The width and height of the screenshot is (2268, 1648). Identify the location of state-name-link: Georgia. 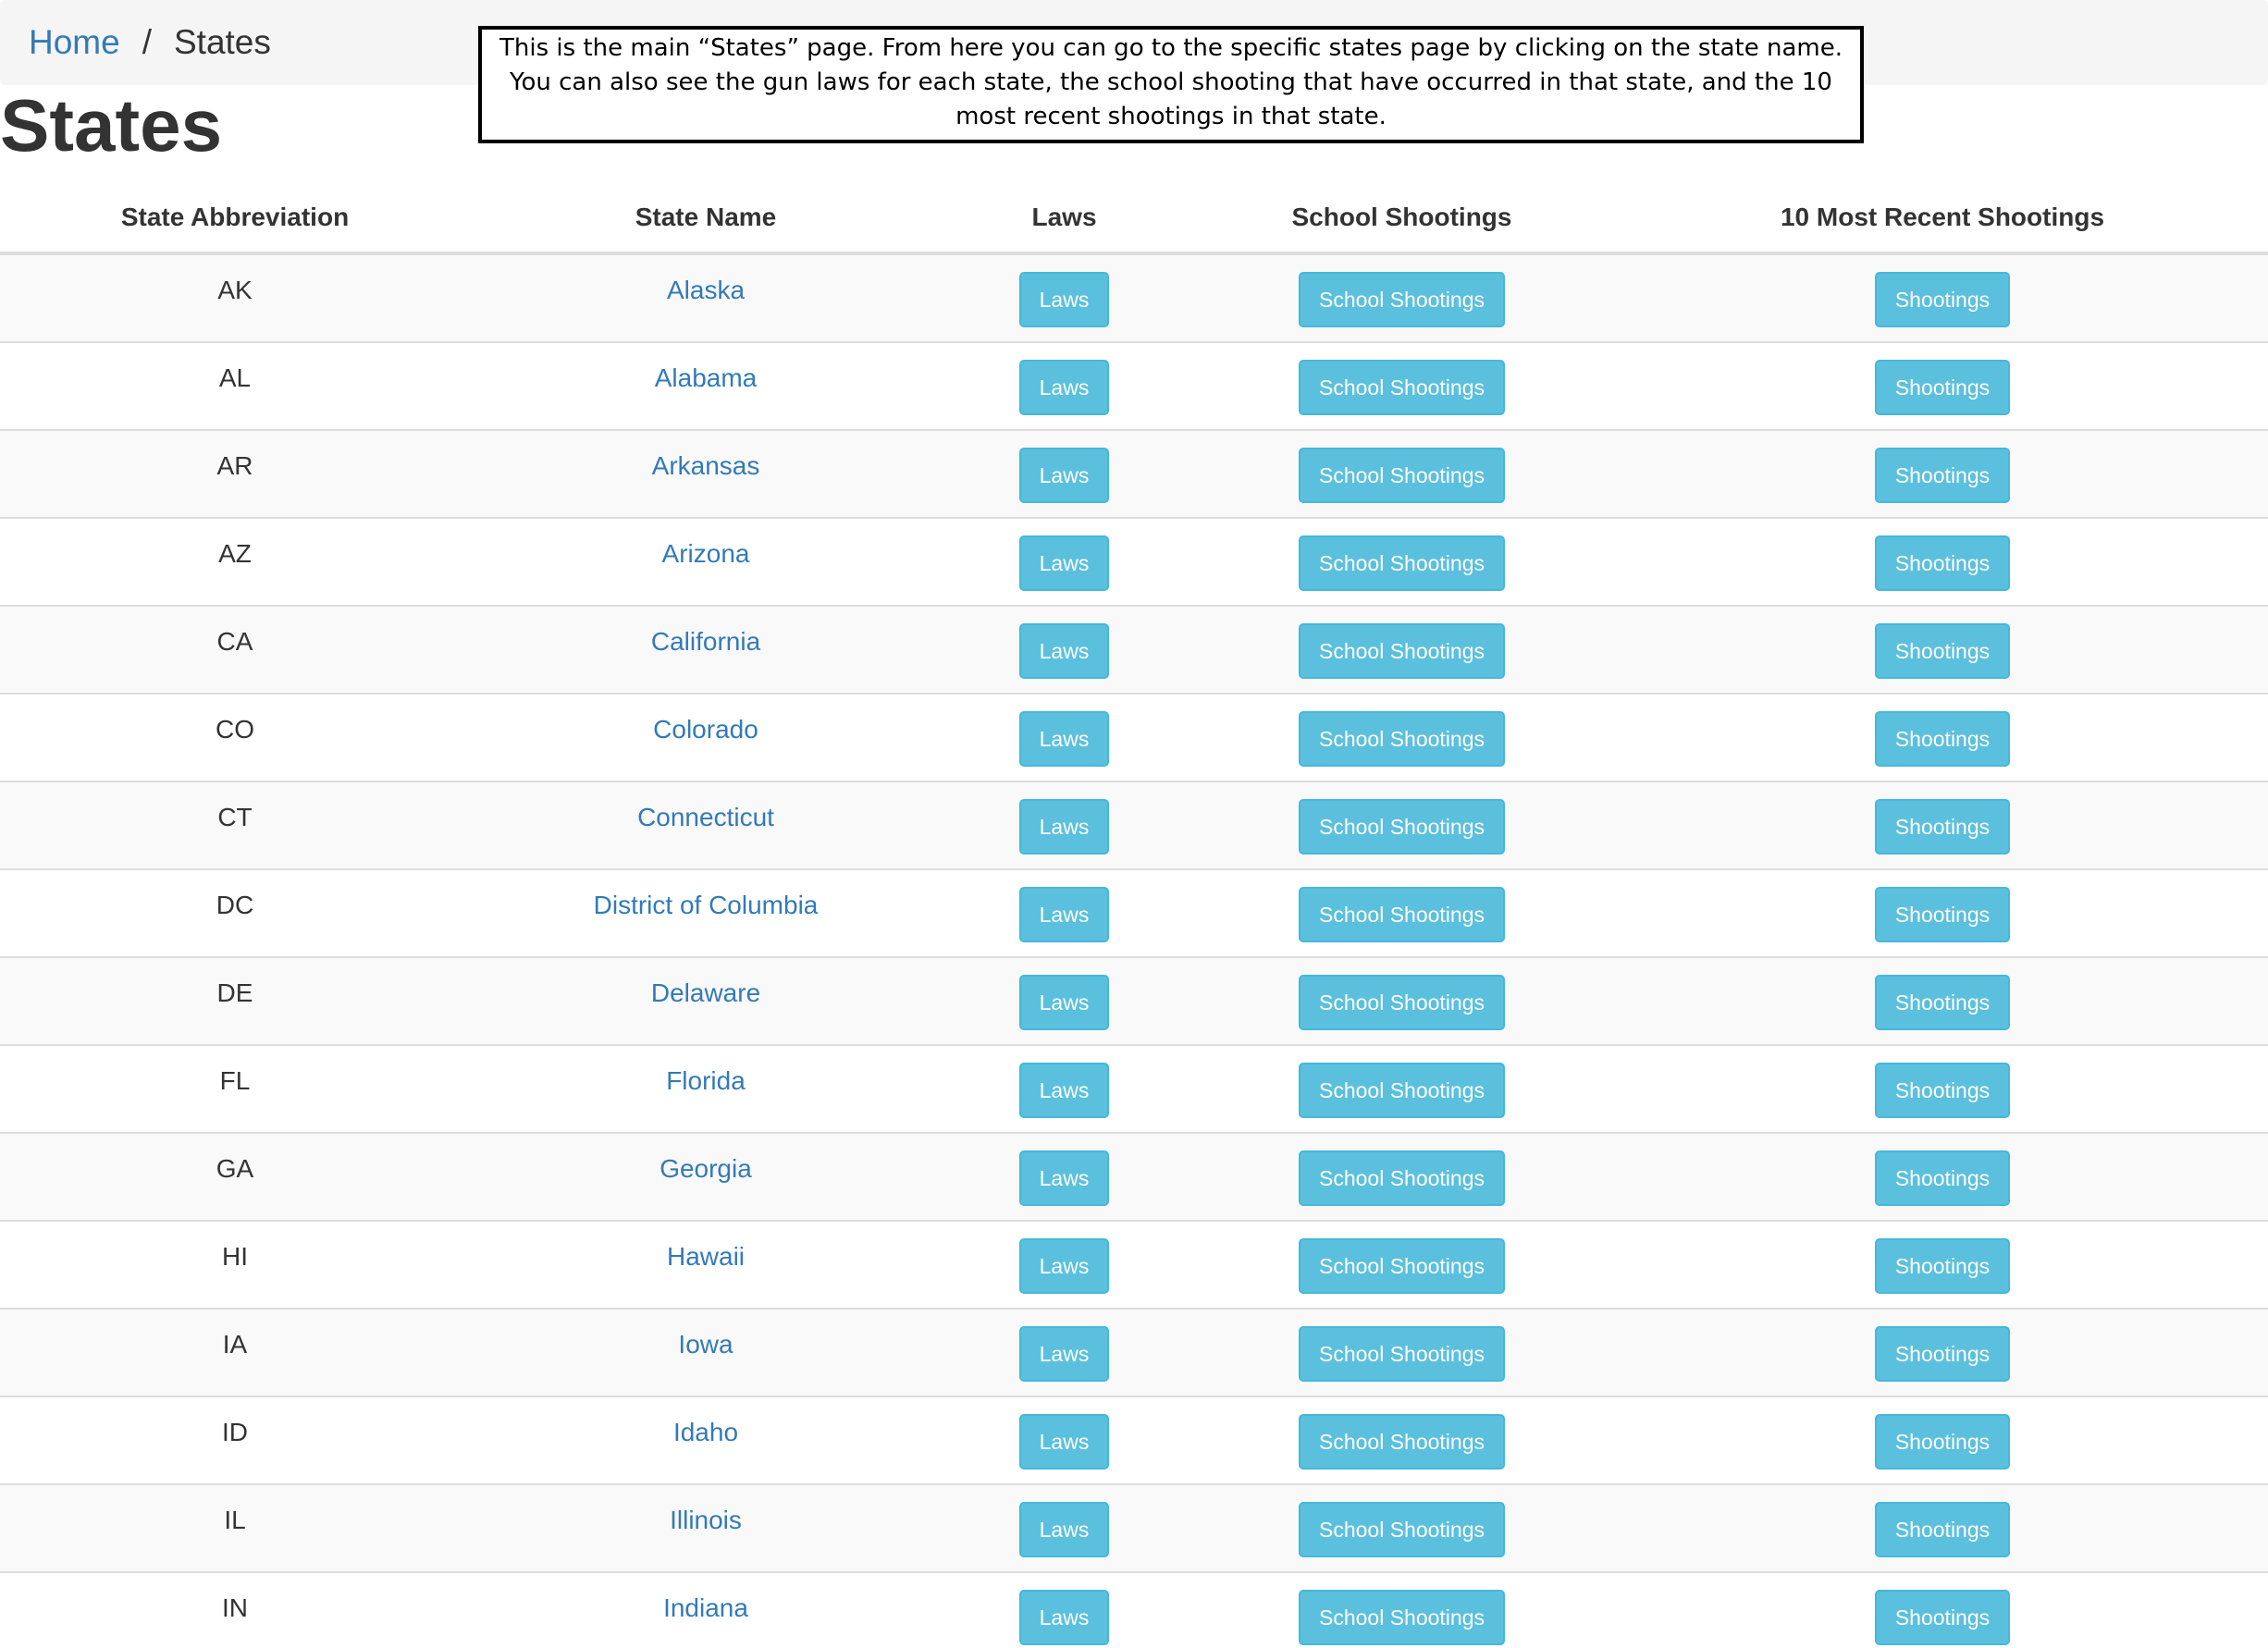
(706, 1168).